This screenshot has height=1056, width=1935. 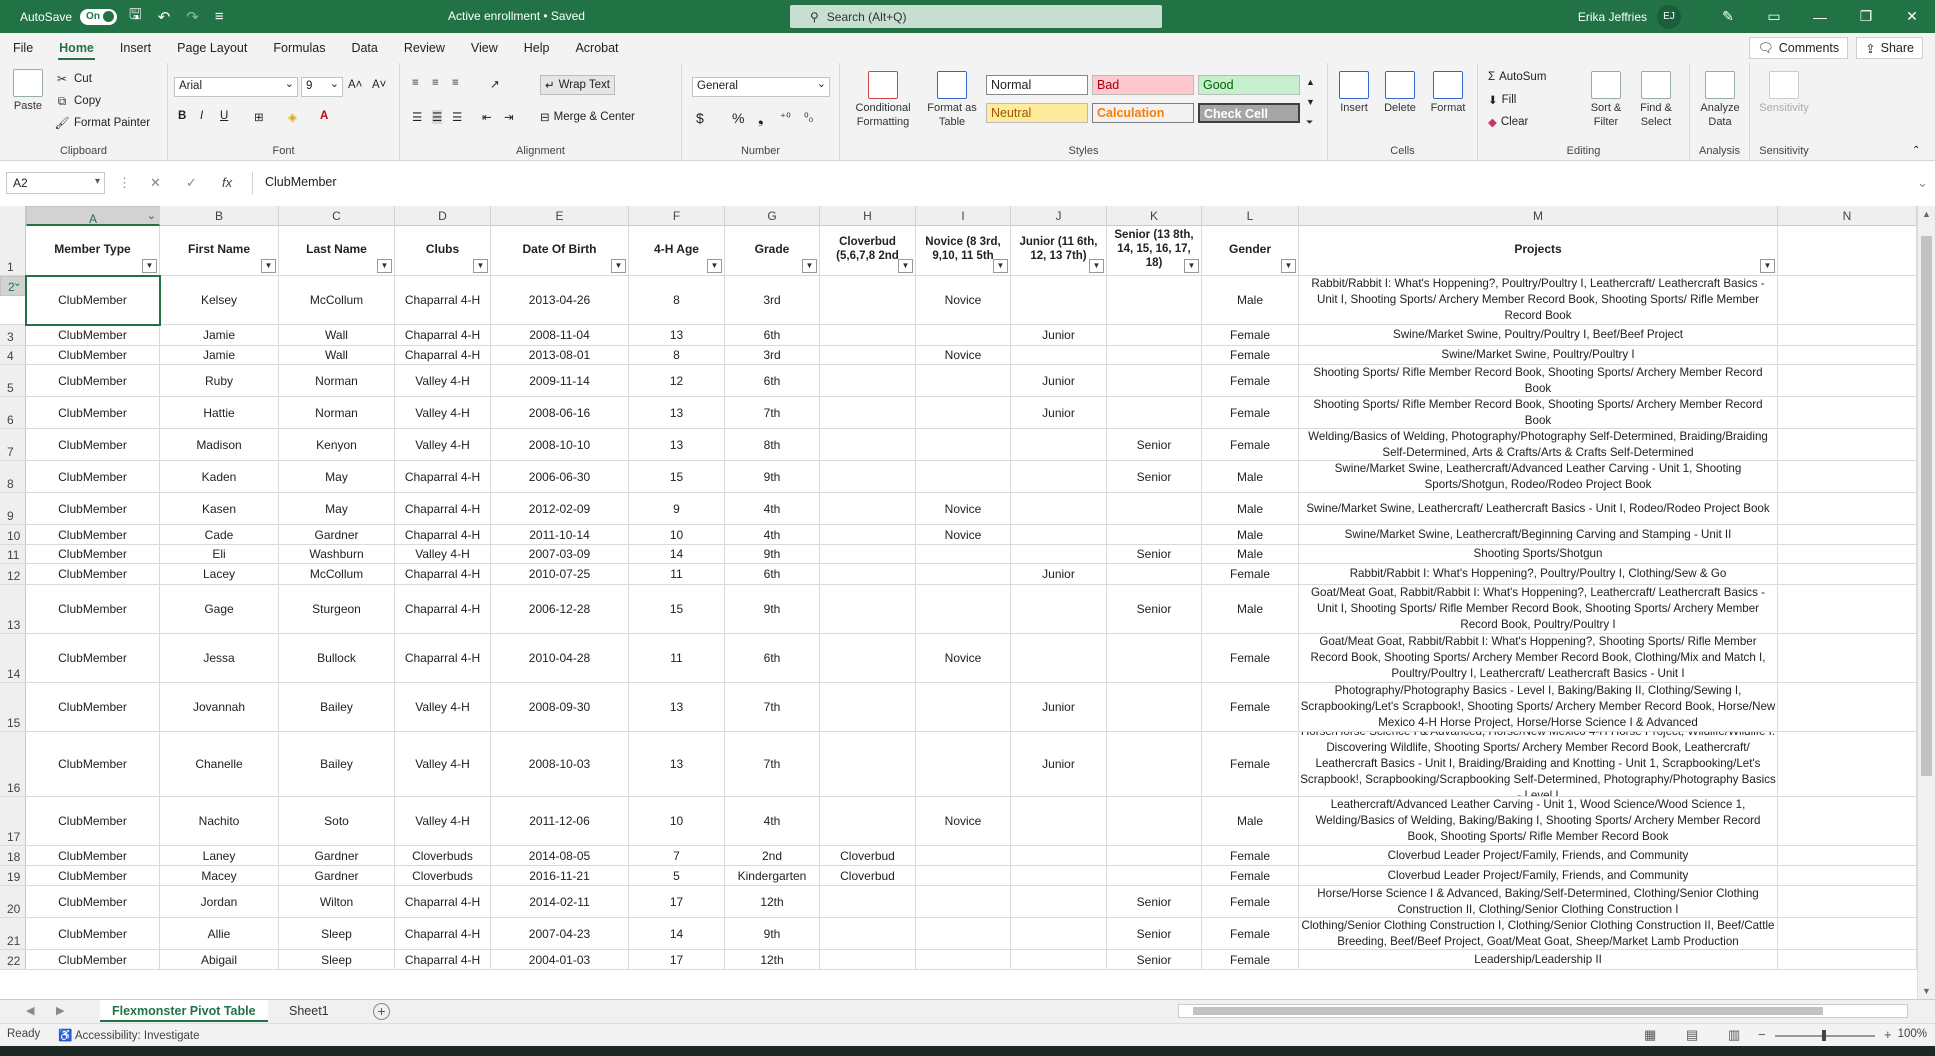 I want to click on name-box: A2, so click(x=55, y=183).